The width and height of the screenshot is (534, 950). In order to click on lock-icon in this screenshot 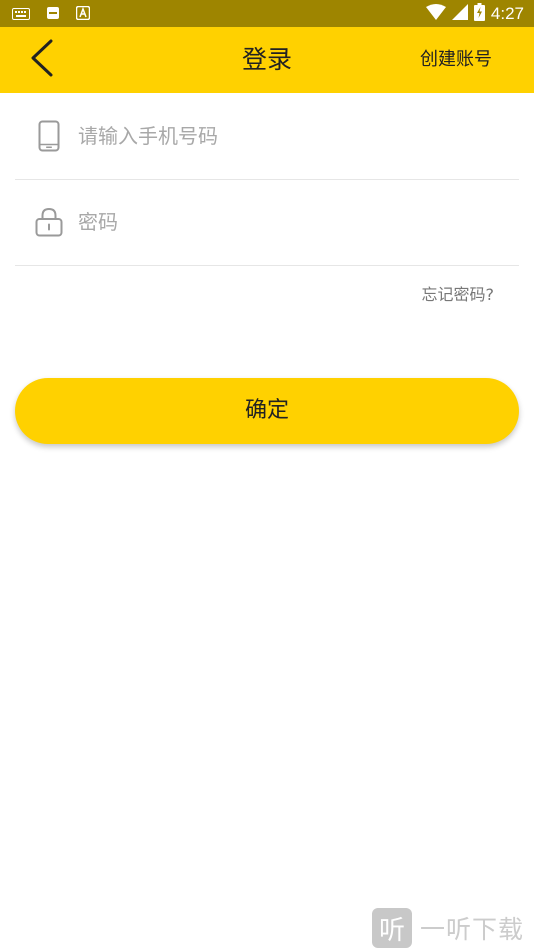, I will do `click(49, 222)`.